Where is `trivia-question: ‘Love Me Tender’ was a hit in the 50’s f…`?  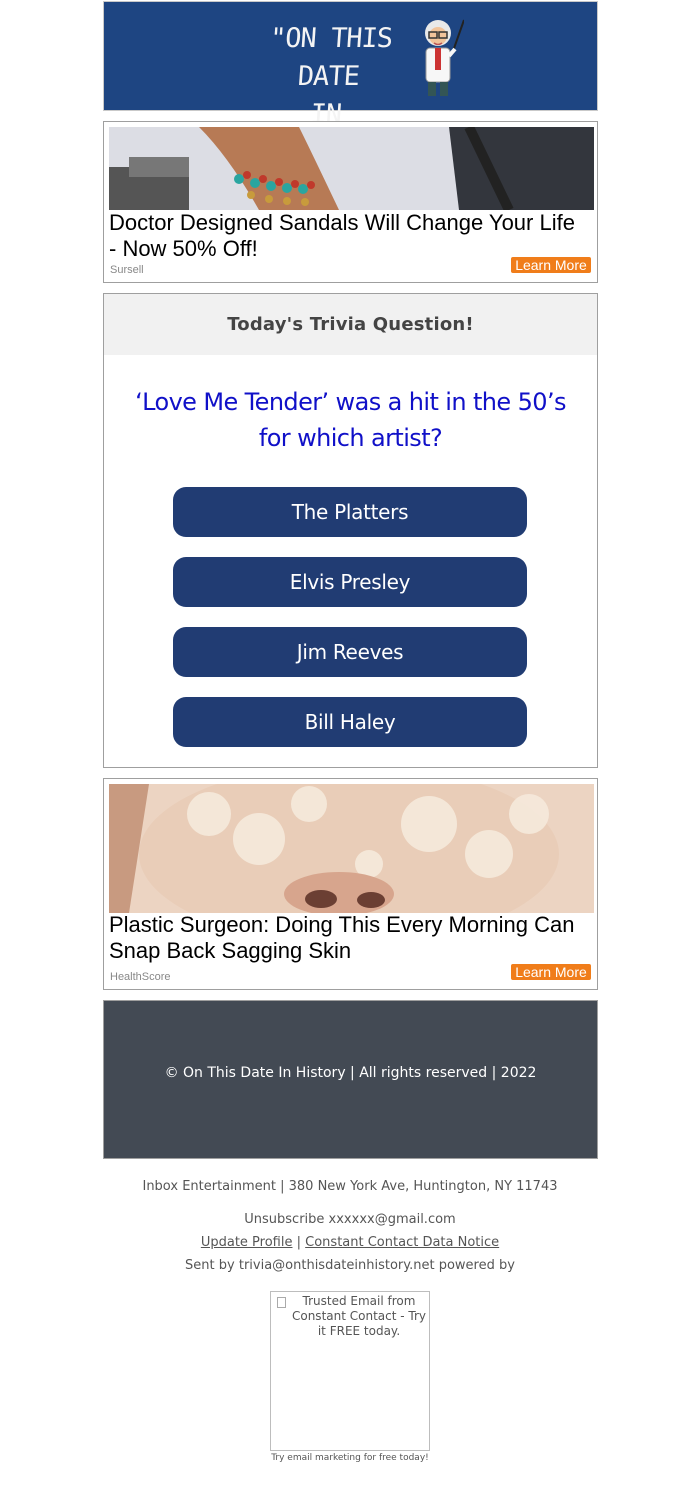 trivia-question: ‘Love Me Tender’ was a hit in the 50’s f… is located at coordinates (350, 420).